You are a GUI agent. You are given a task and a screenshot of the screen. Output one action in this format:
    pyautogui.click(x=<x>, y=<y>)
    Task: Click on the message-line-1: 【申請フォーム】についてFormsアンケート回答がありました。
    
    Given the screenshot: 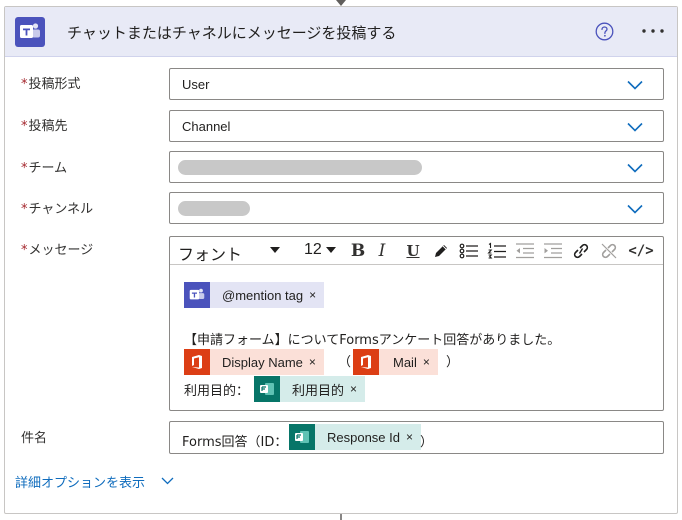 What is the action you would take?
    pyautogui.click(x=372, y=340)
    